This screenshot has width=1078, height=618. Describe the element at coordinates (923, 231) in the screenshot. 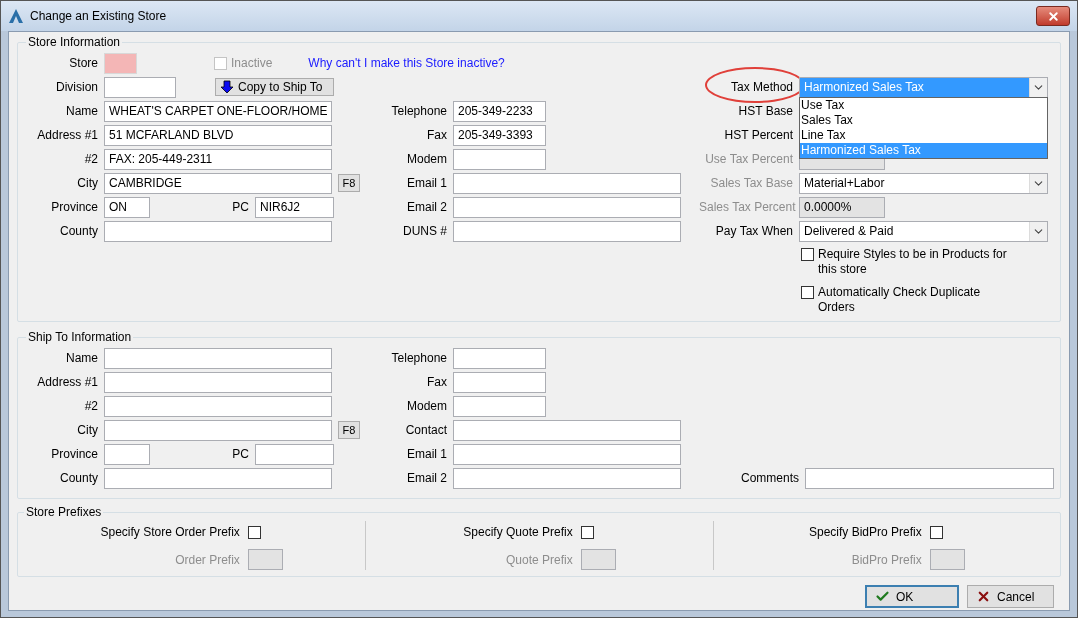

I see `dropdown: Delivered & Paid` at that location.